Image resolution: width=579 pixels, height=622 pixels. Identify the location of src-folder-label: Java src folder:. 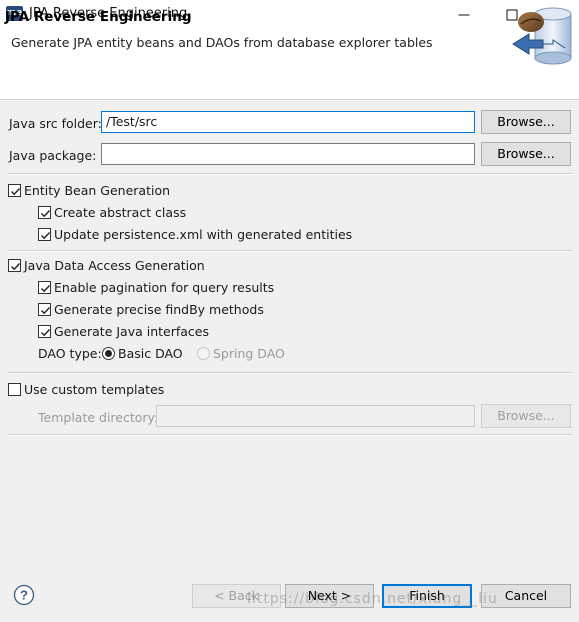
(55, 123).